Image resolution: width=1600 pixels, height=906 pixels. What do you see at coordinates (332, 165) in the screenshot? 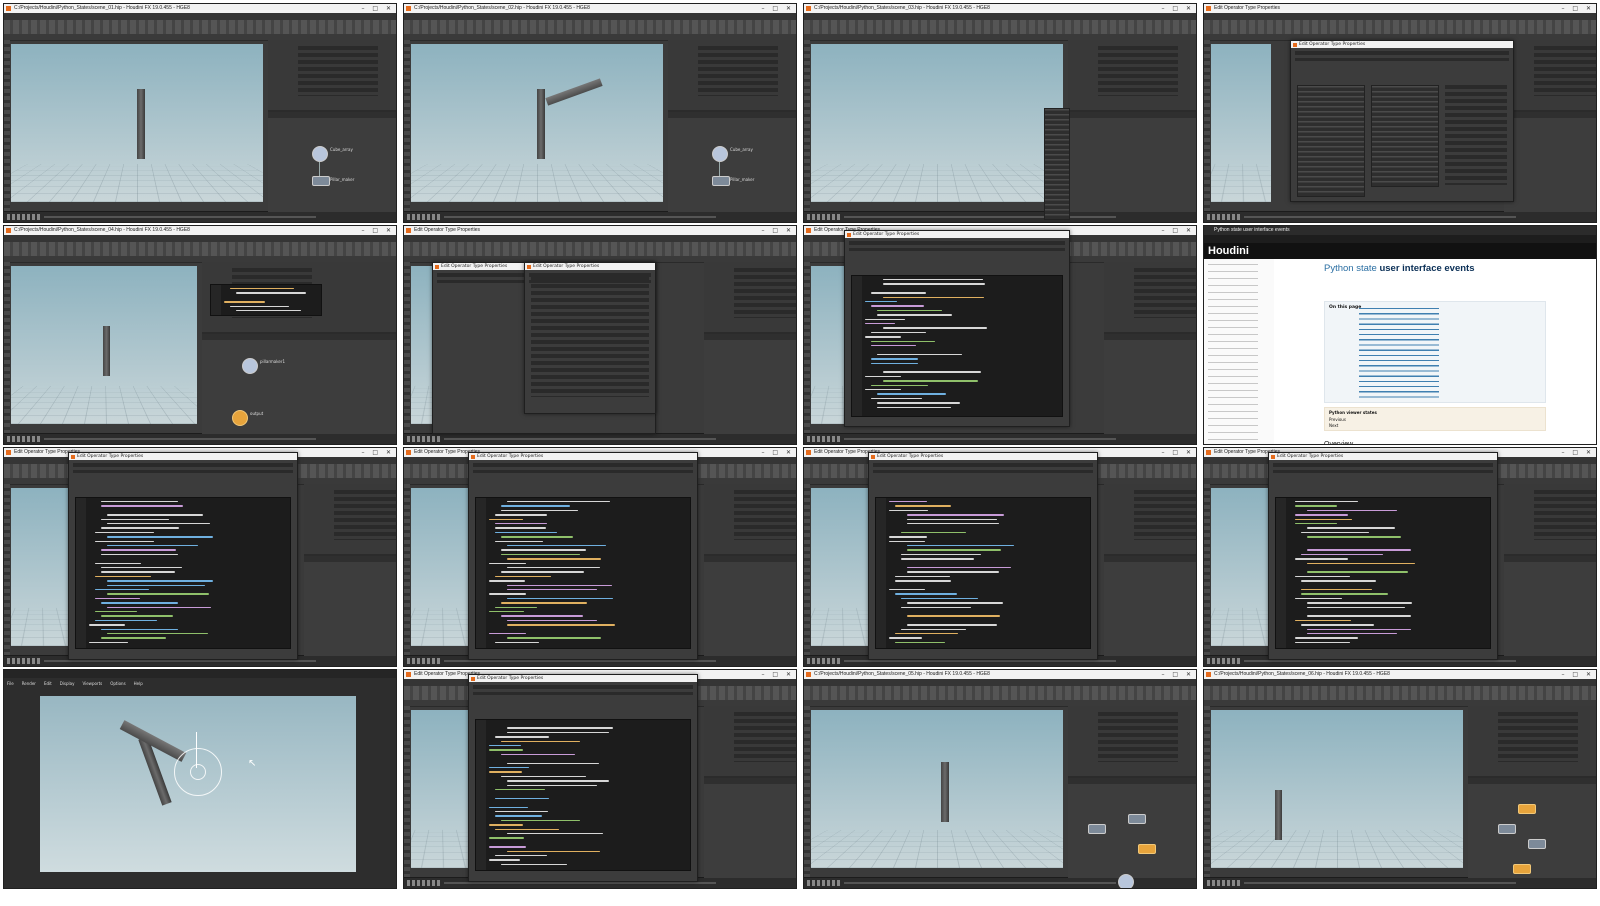
I see `network-editor: Cube_array Pillar_maker` at bounding box center [332, 165].